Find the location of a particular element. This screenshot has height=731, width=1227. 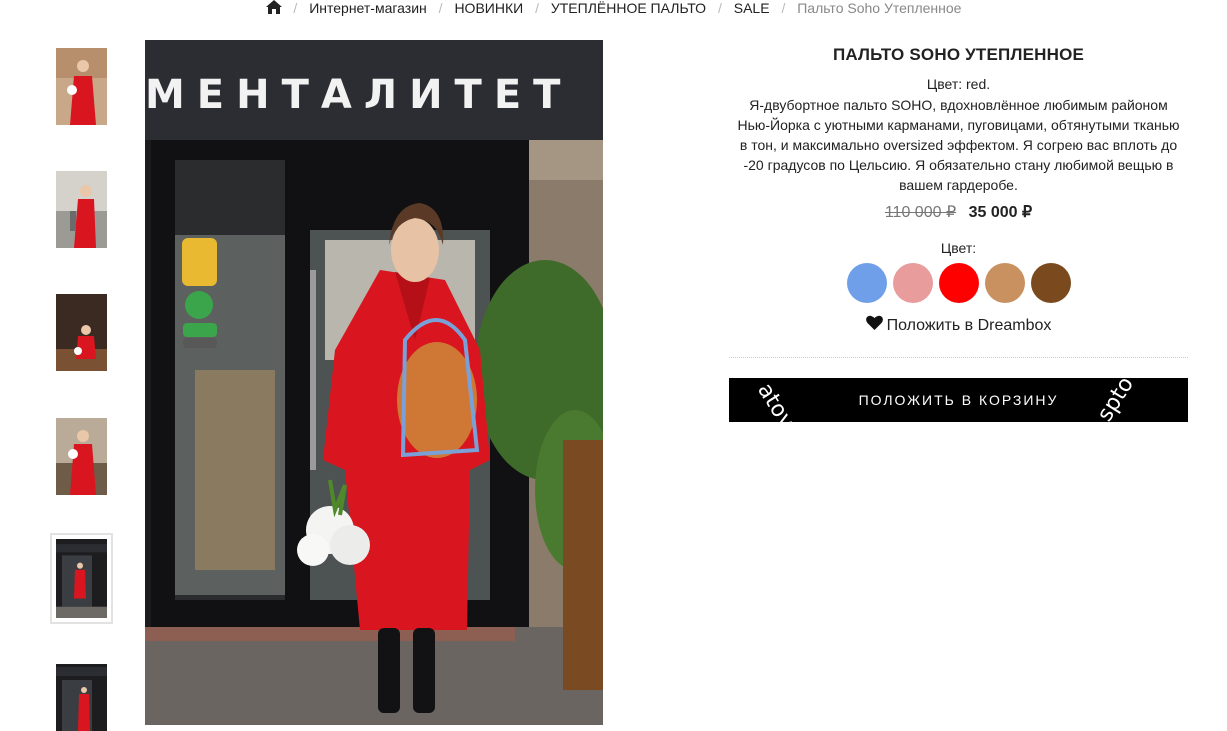

breadcrumb-new: НОВИНКИ is located at coordinates (488, 8).